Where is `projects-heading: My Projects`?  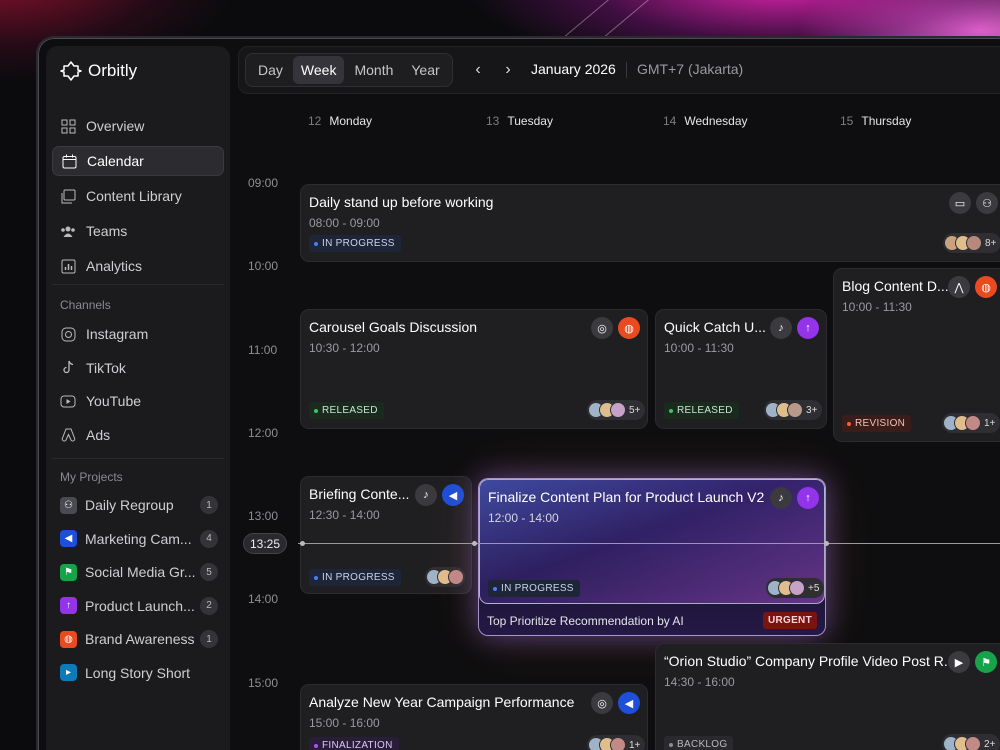 projects-heading: My Projects is located at coordinates (91, 477).